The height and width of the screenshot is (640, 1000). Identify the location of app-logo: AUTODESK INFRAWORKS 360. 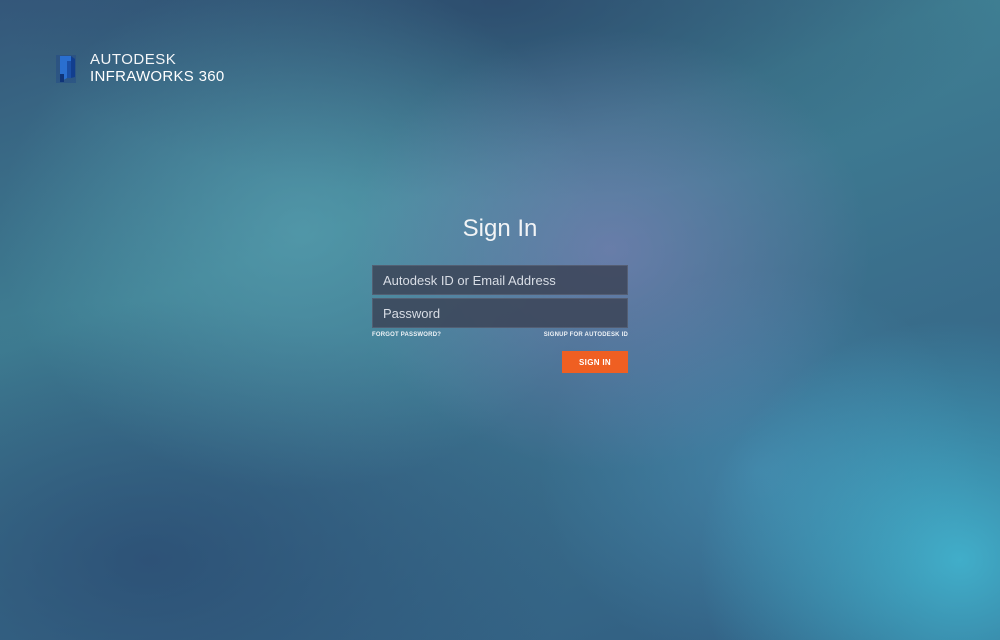
(140, 68).